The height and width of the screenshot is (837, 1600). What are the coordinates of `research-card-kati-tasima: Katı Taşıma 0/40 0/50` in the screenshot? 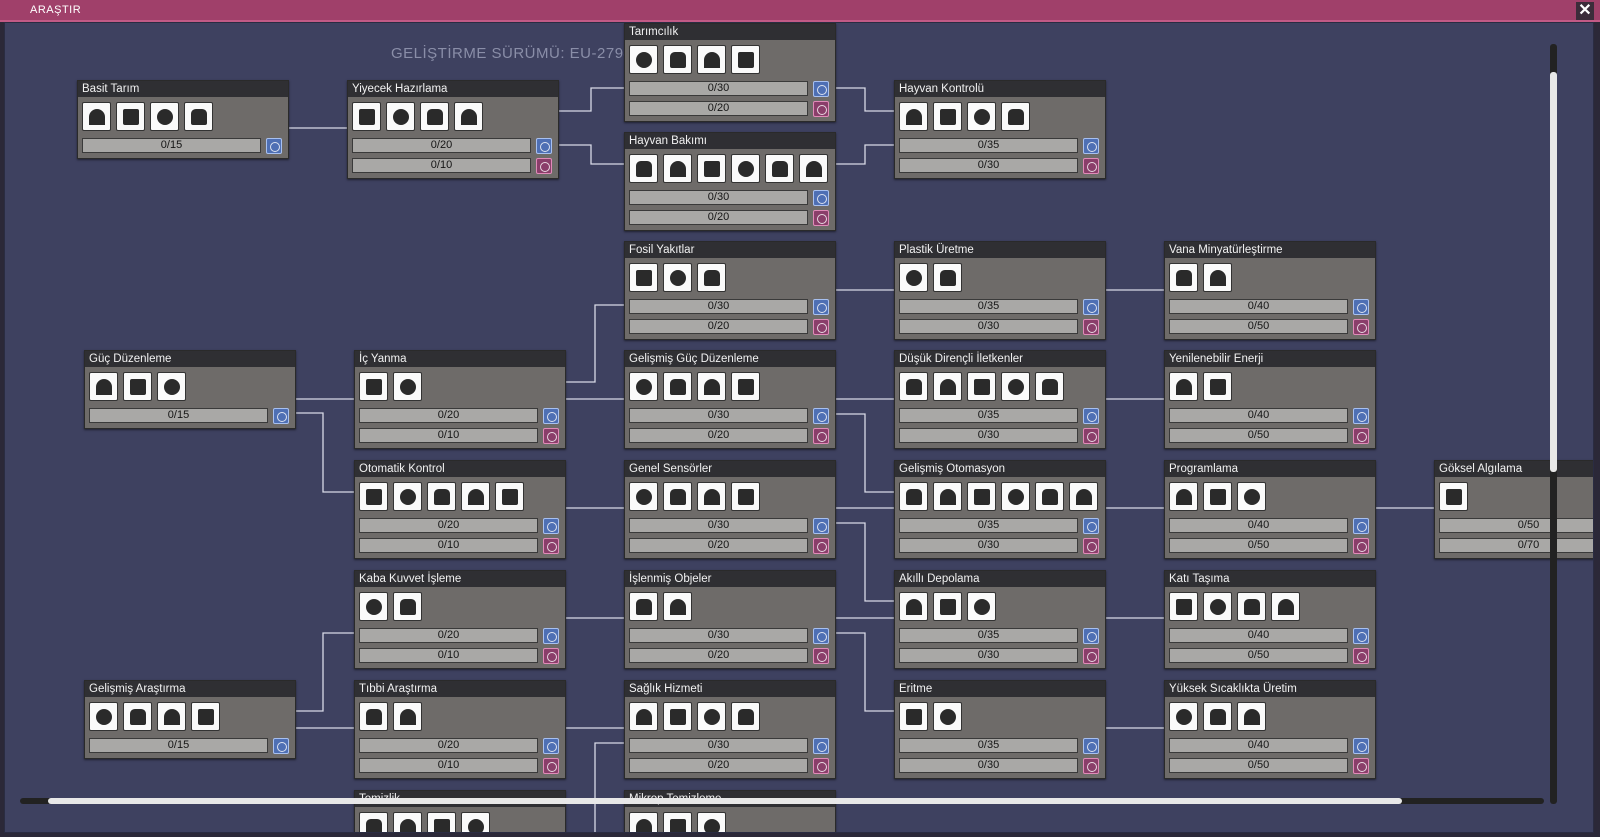 It's located at (1270, 619).